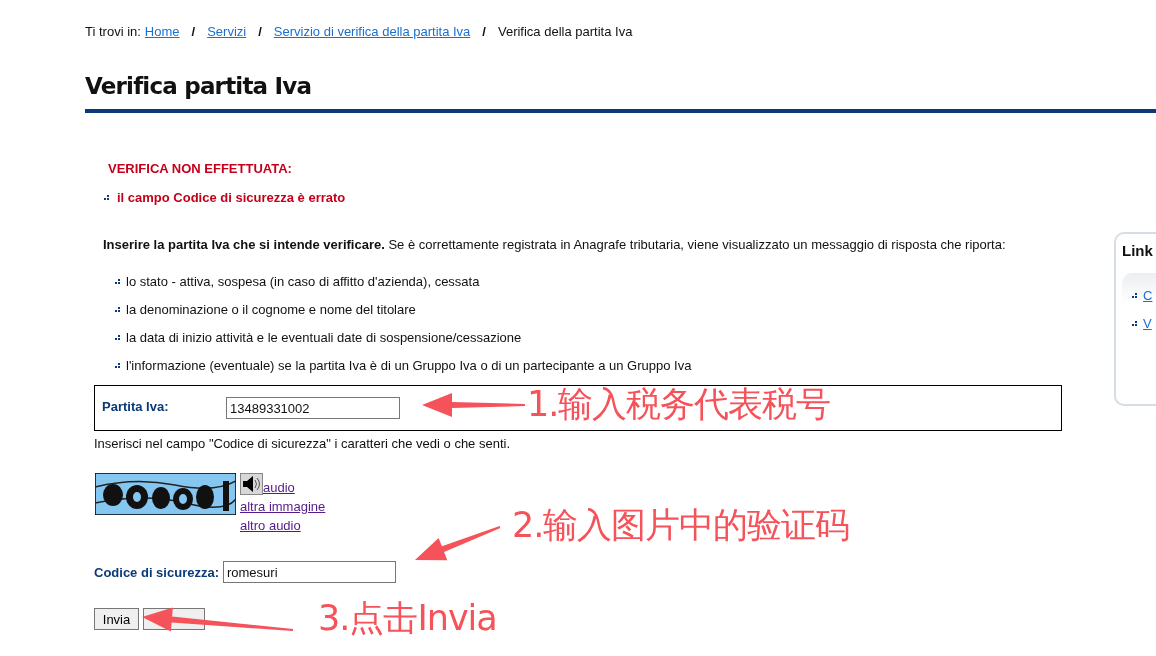 The height and width of the screenshot is (656, 1156). What do you see at coordinates (283, 506) in the screenshot?
I see `captcha-link: altra immagine` at bounding box center [283, 506].